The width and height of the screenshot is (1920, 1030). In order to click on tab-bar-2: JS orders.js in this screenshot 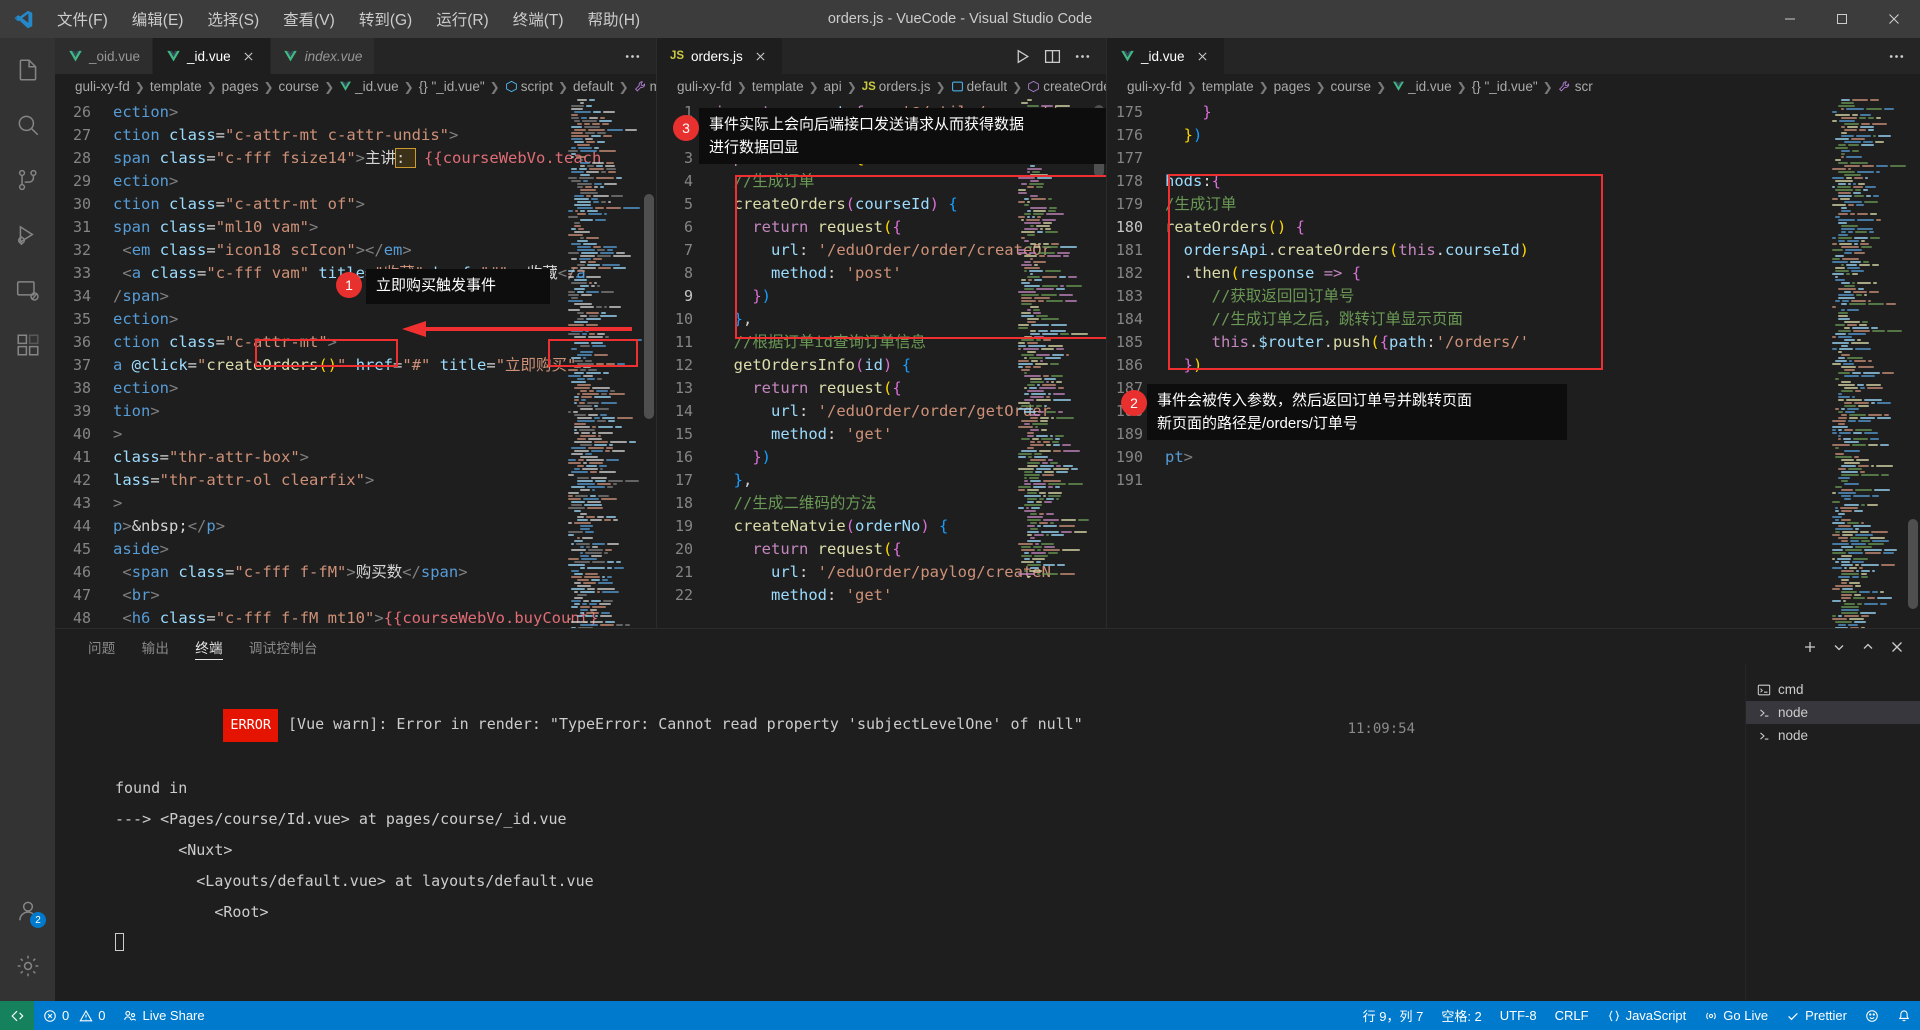, I will do `click(881, 56)`.